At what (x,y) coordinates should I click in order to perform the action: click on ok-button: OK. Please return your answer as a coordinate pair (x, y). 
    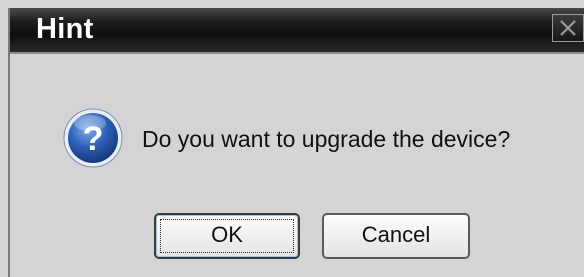
    Looking at the image, I should click on (227, 236).